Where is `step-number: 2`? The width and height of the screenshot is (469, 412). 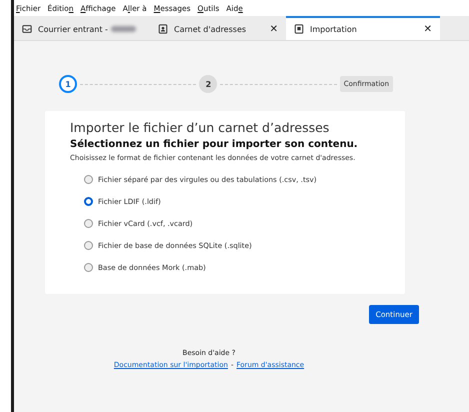
step-number: 2 is located at coordinates (208, 84).